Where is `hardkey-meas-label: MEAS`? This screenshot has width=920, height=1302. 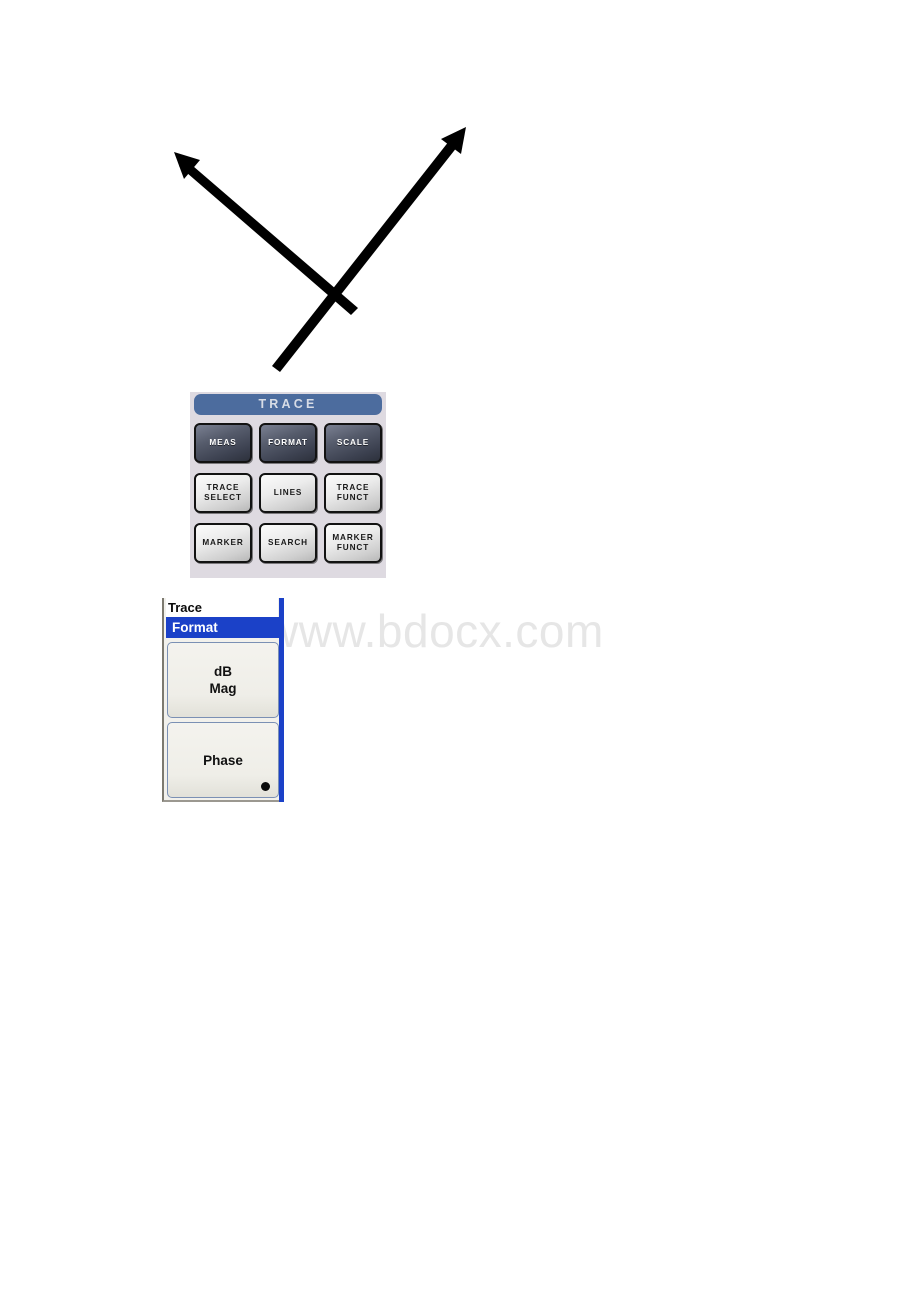 hardkey-meas-label: MEAS is located at coordinates (223, 442).